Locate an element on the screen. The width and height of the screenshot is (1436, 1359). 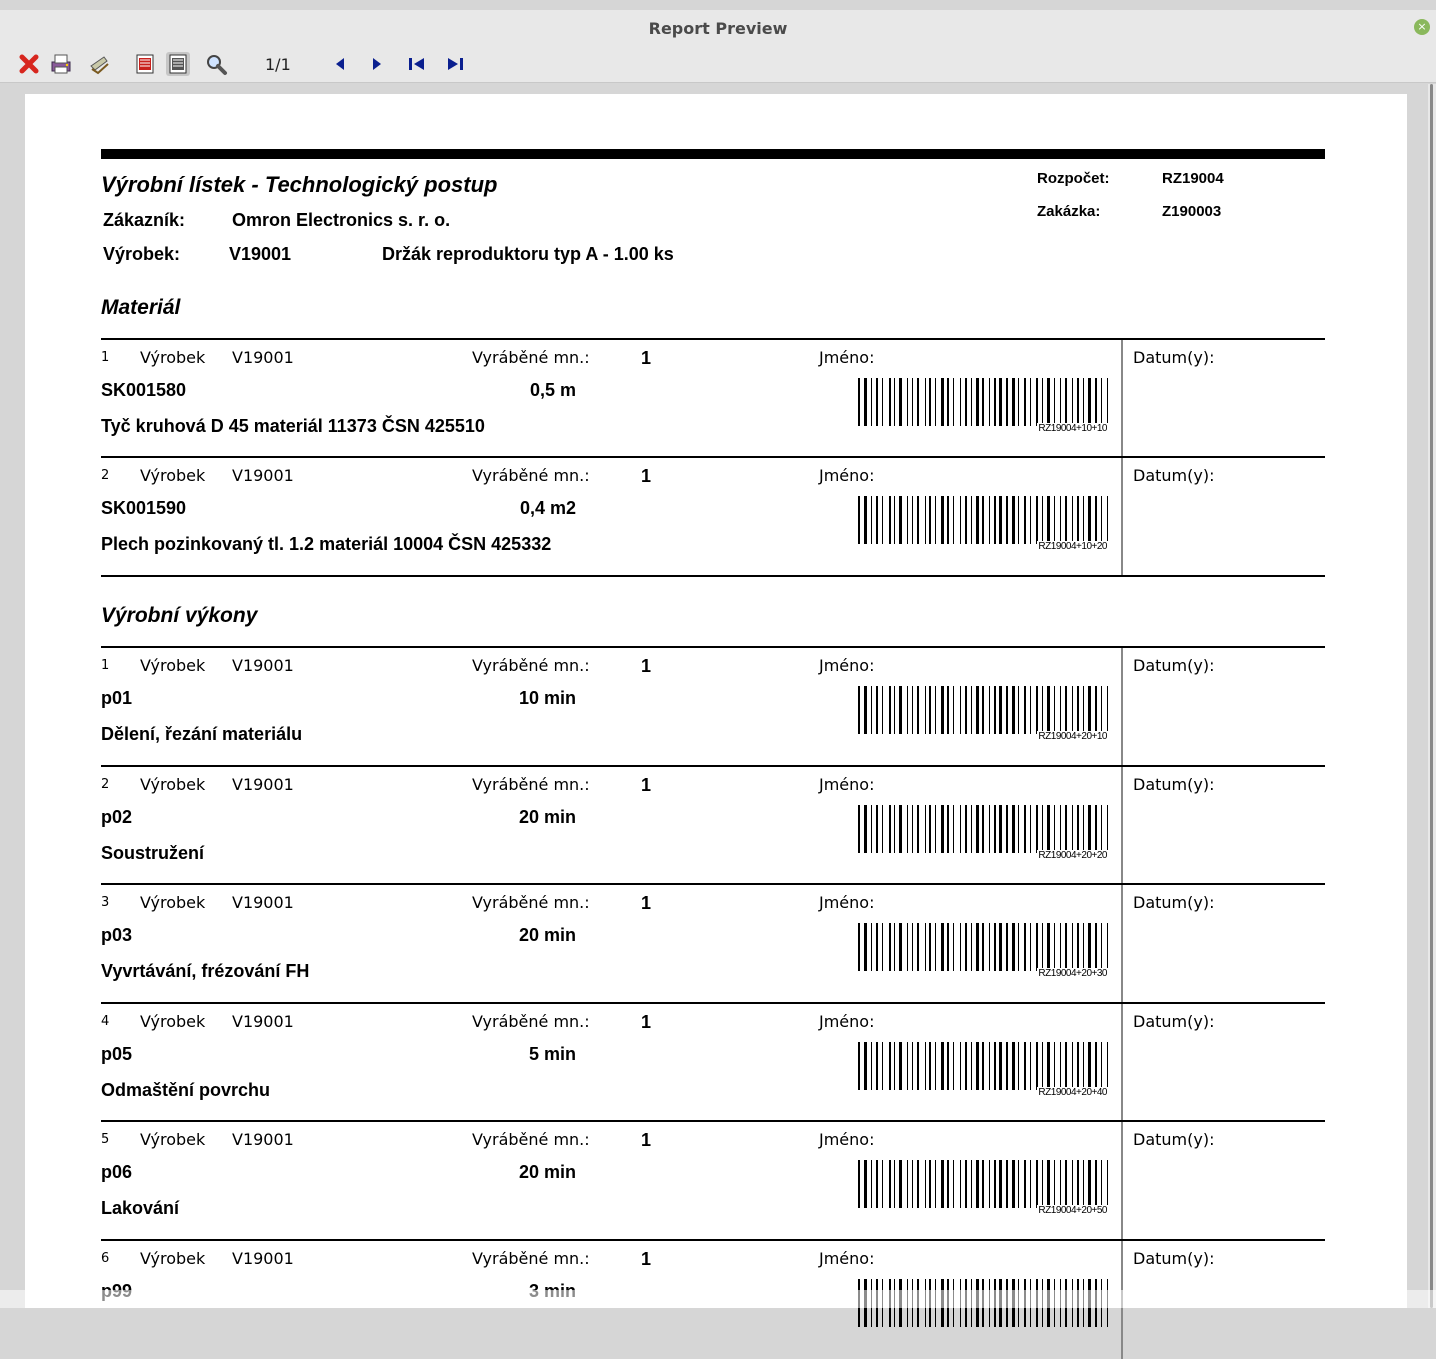
row-description: Vyvrtávání, frézování FH is located at coordinates (205, 971).